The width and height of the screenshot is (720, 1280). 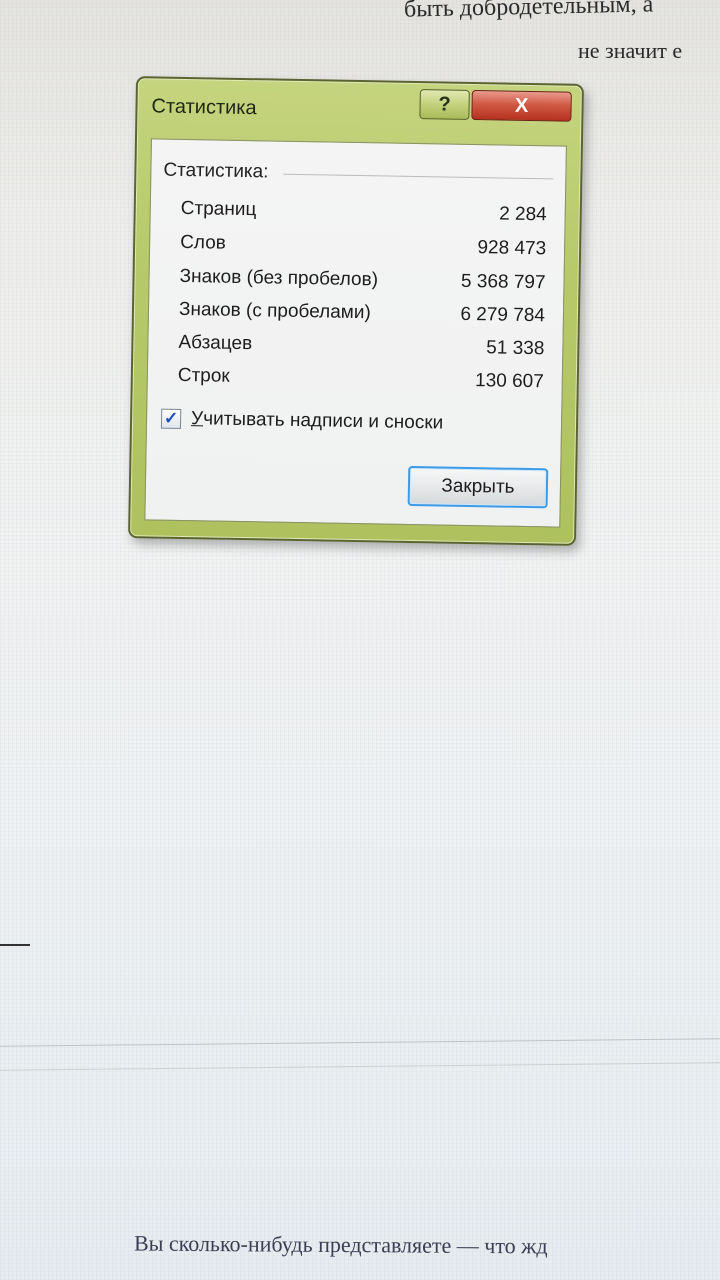 I want to click on close-icon: X, so click(x=521, y=105).